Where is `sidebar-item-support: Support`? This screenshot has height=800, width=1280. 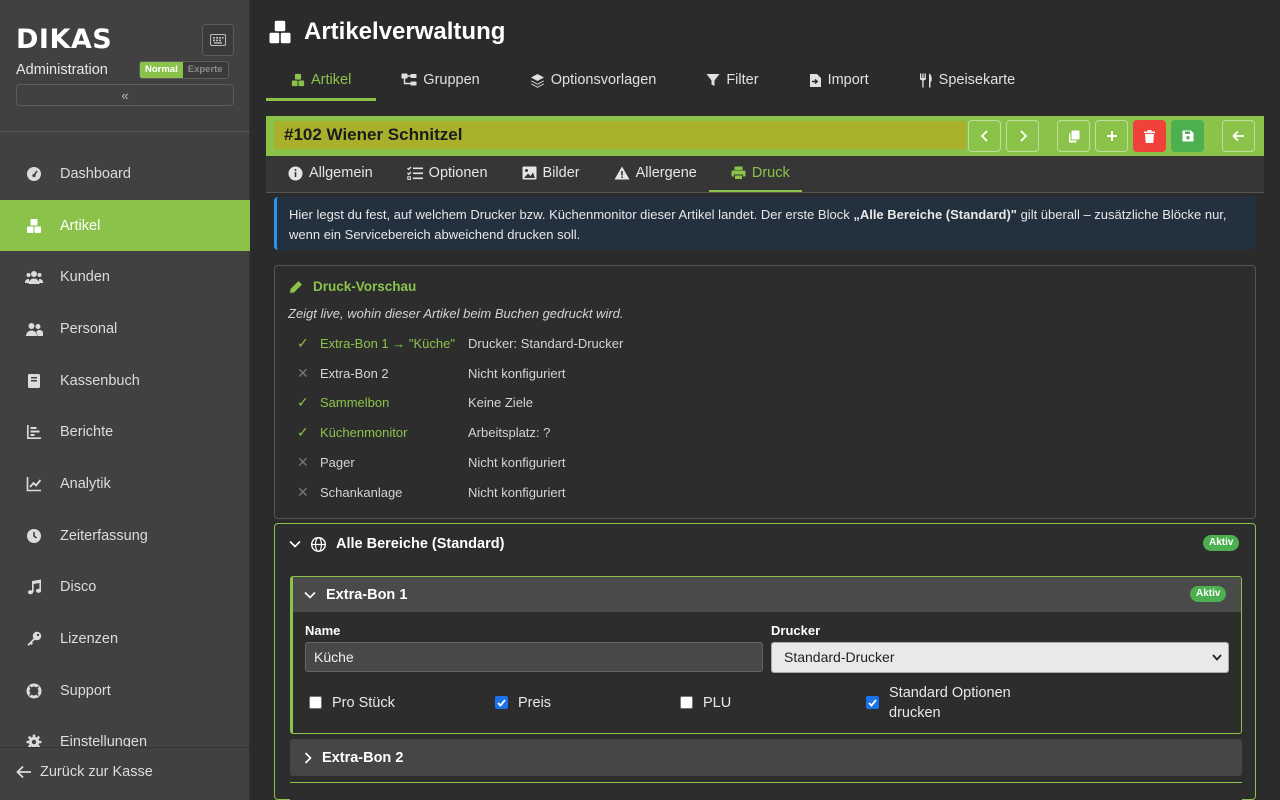
sidebar-item-support: Support is located at coordinates (125, 691).